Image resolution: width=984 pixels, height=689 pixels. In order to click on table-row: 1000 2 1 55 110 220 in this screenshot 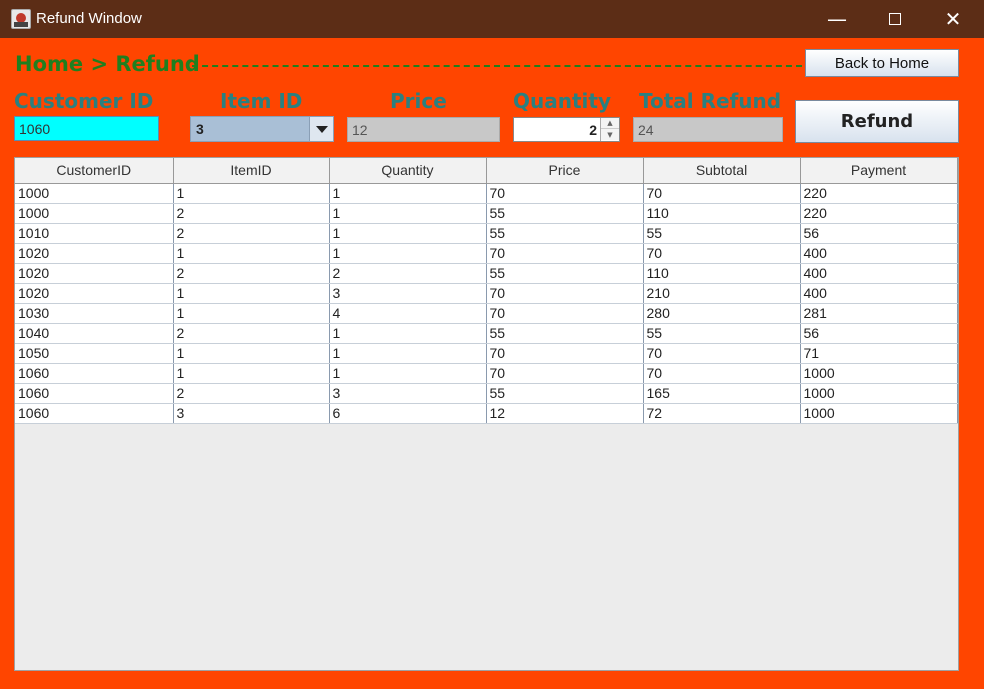, I will do `click(486, 213)`.